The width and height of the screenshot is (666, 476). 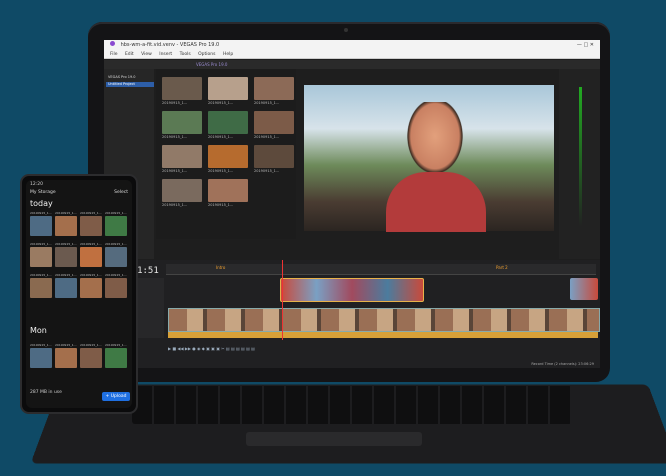 What do you see at coordinates (185, 54) in the screenshot?
I see `menu-tools: Tools` at bounding box center [185, 54].